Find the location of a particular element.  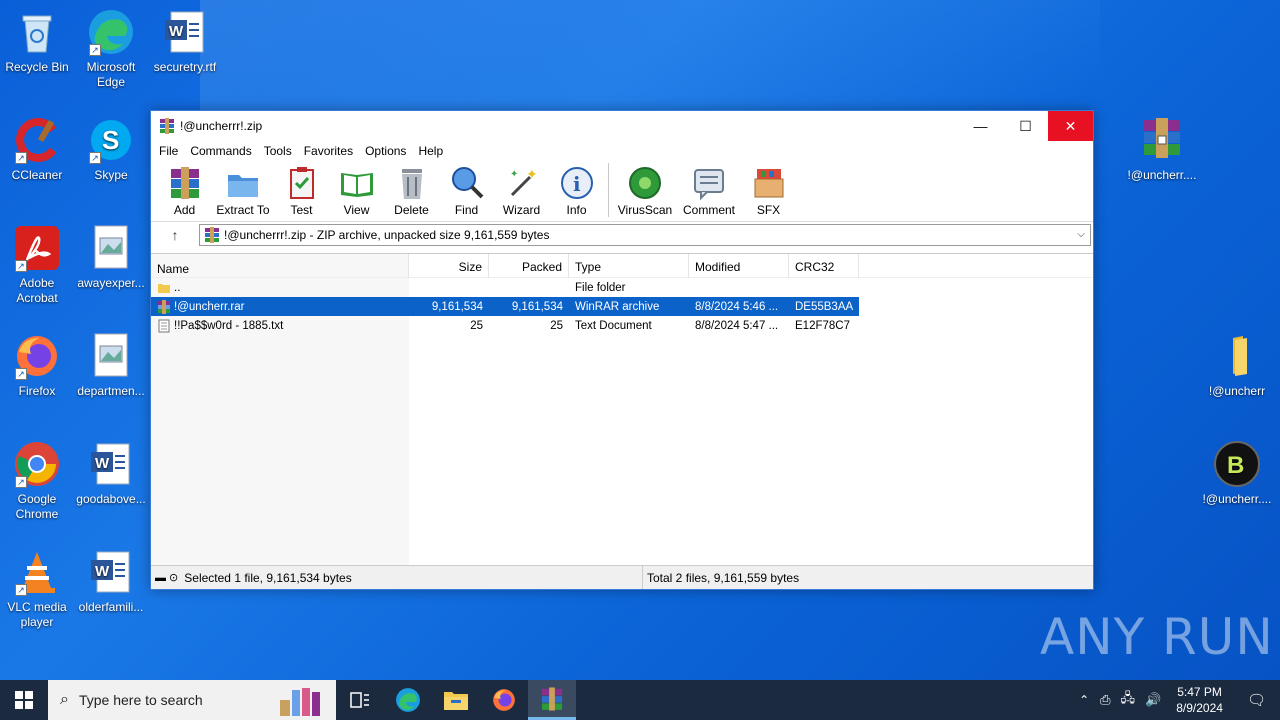

virusscan-button: VirusScan is located at coordinates (645, 191).